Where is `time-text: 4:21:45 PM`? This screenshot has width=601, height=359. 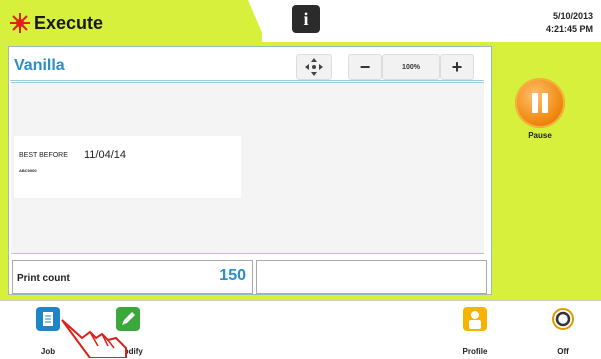
time-text: 4:21:45 PM is located at coordinates (569, 29).